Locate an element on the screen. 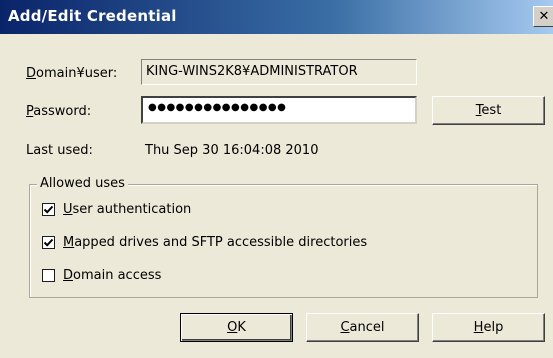  password-label: Password: is located at coordinates (59, 111).